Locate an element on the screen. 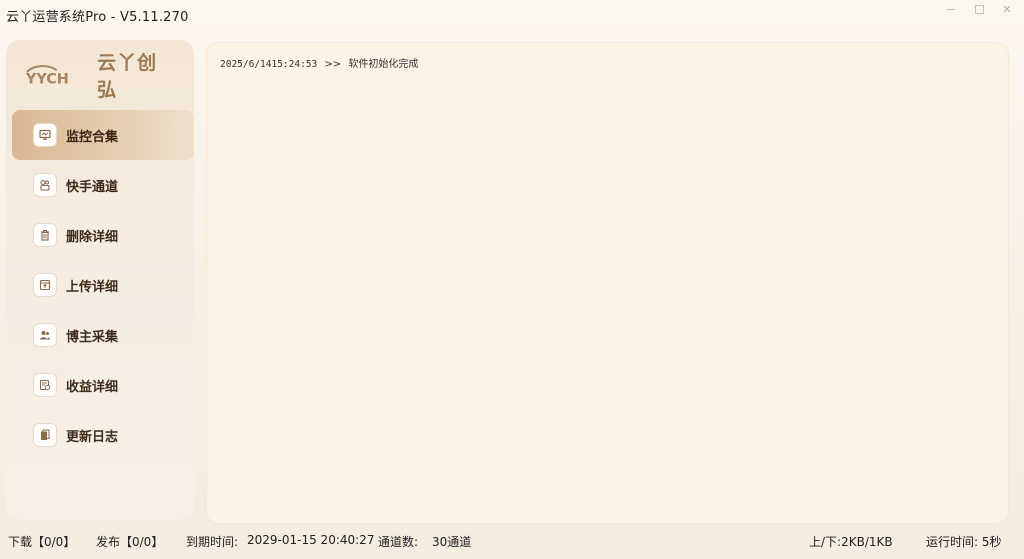  revenue-icon is located at coordinates (45, 385).